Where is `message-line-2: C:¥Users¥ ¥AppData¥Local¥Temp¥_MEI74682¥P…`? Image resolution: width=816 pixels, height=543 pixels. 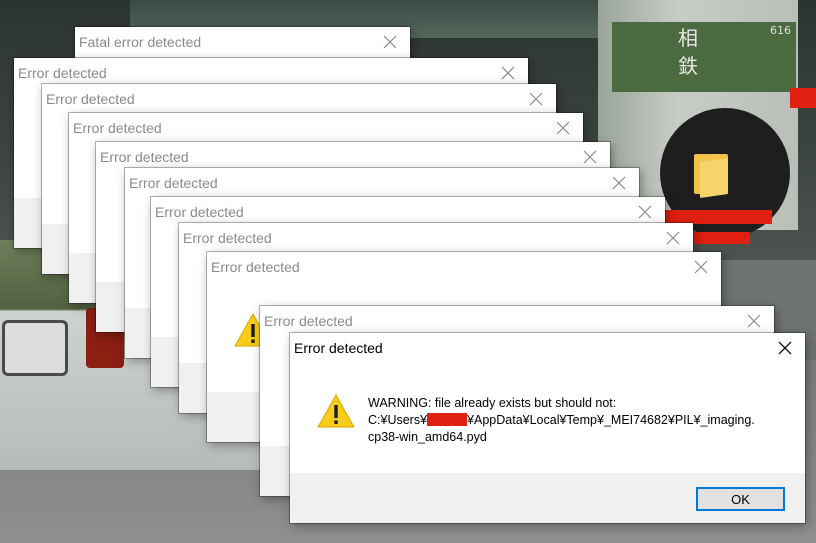
message-line-2: C:¥Users¥ ¥AppData¥Local¥Temp¥_MEI74682¥P… is located at coordinates (561, 420).